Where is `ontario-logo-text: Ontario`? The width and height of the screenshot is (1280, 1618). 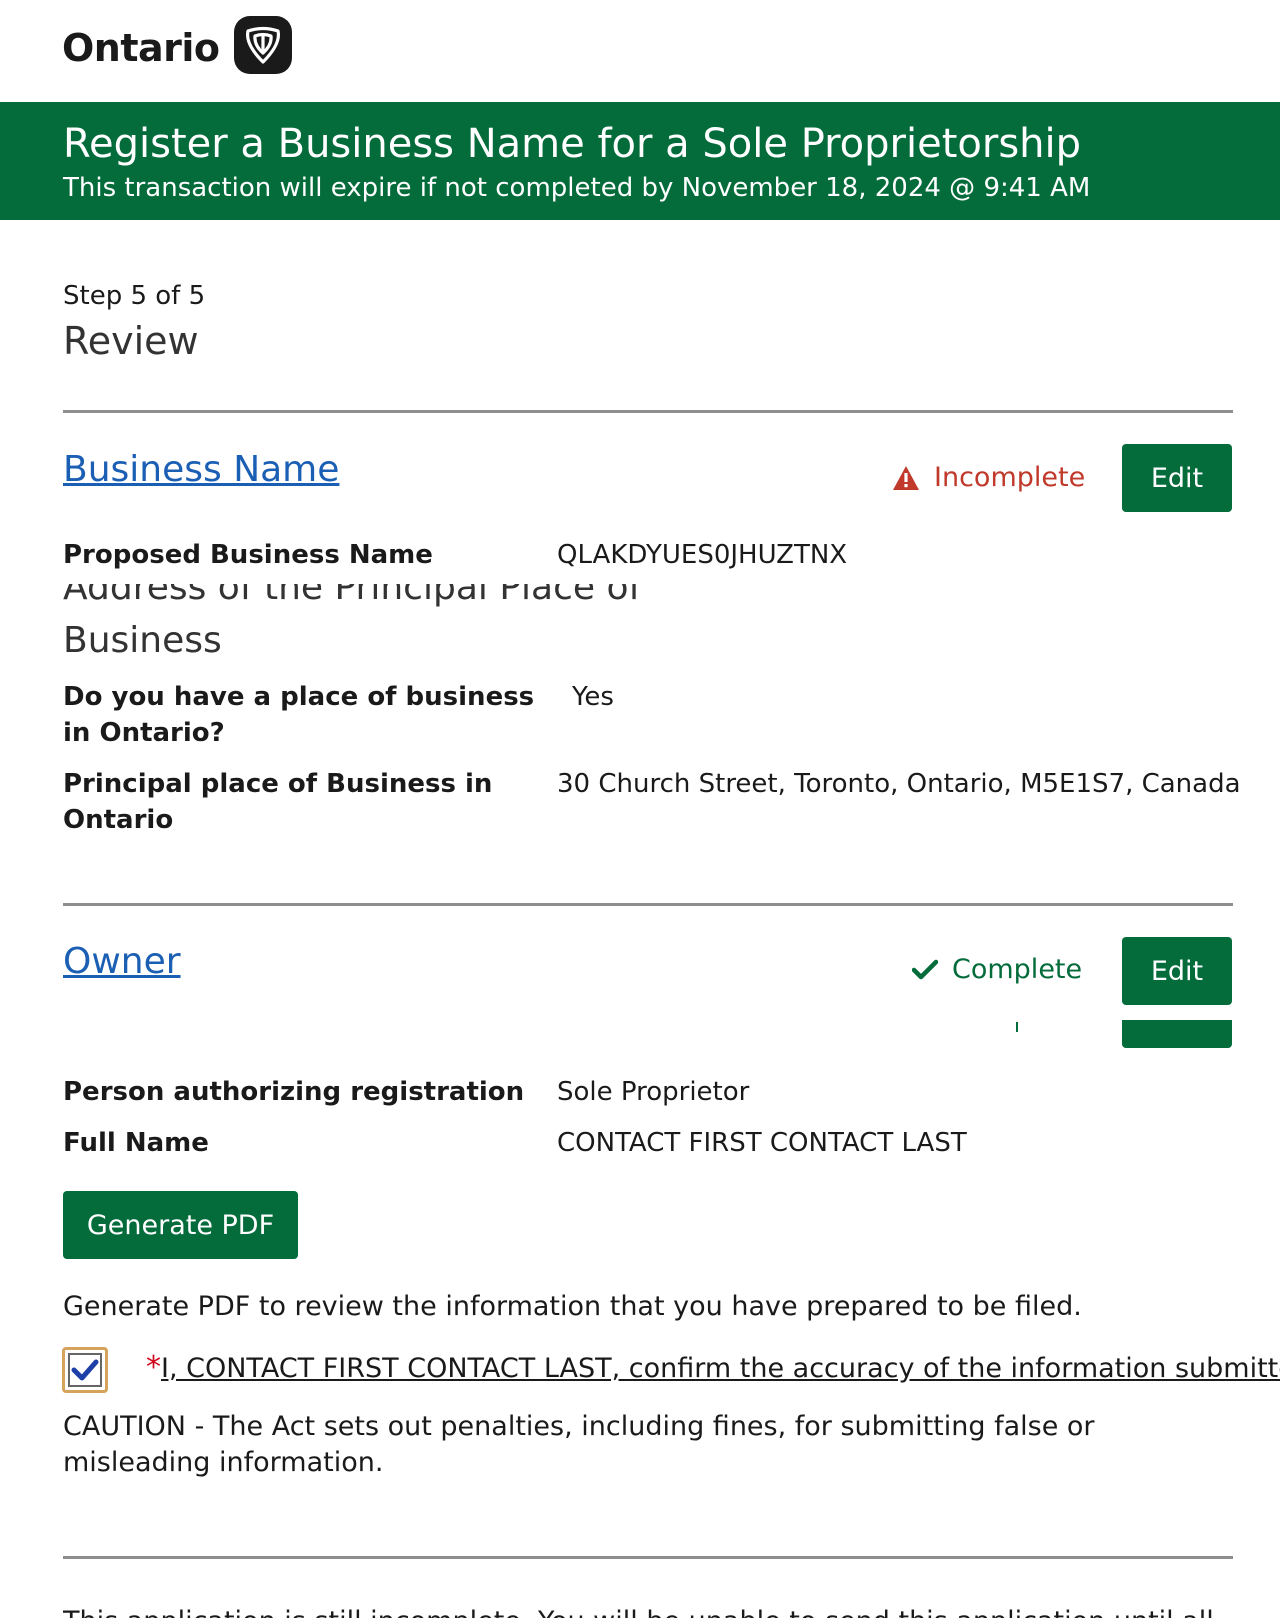
ontario-logo-text: Ontario is located at coordinates (141, 48).